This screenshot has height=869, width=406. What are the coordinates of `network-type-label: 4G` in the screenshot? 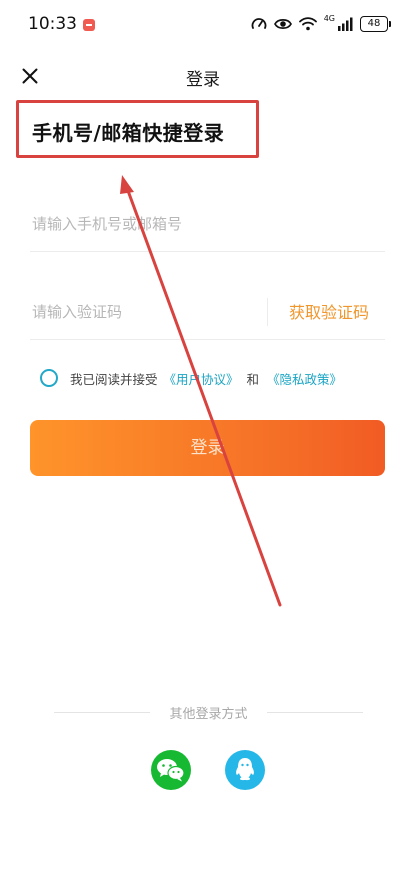 It's located at (329, 18).